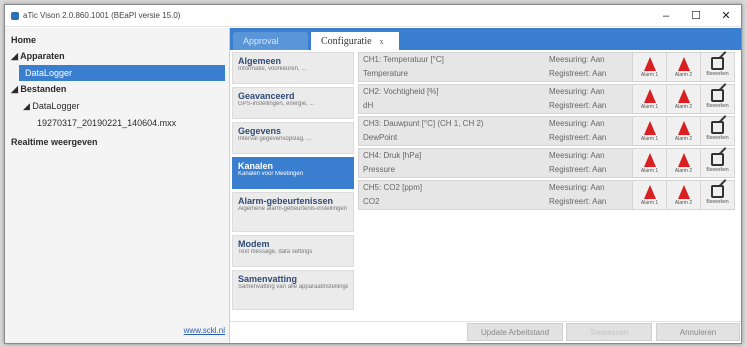  What do you see at coordinates (379, 169) in the screenshot?
I see `channel-sub: Pressure` at bounding box center [379, 169].